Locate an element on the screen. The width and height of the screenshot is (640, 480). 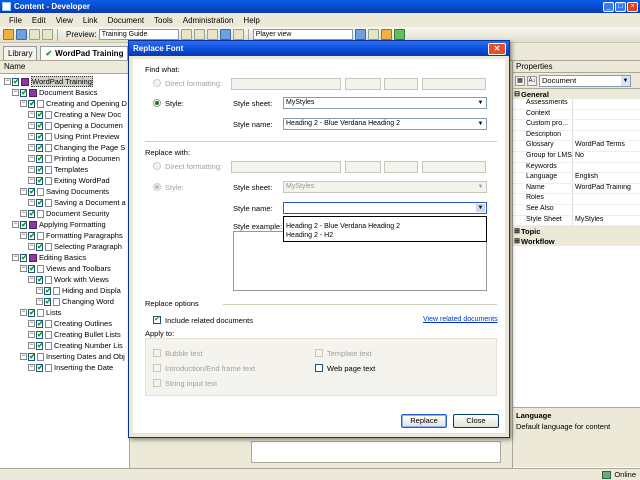
copy-icon is located at coordinates (47, 34).